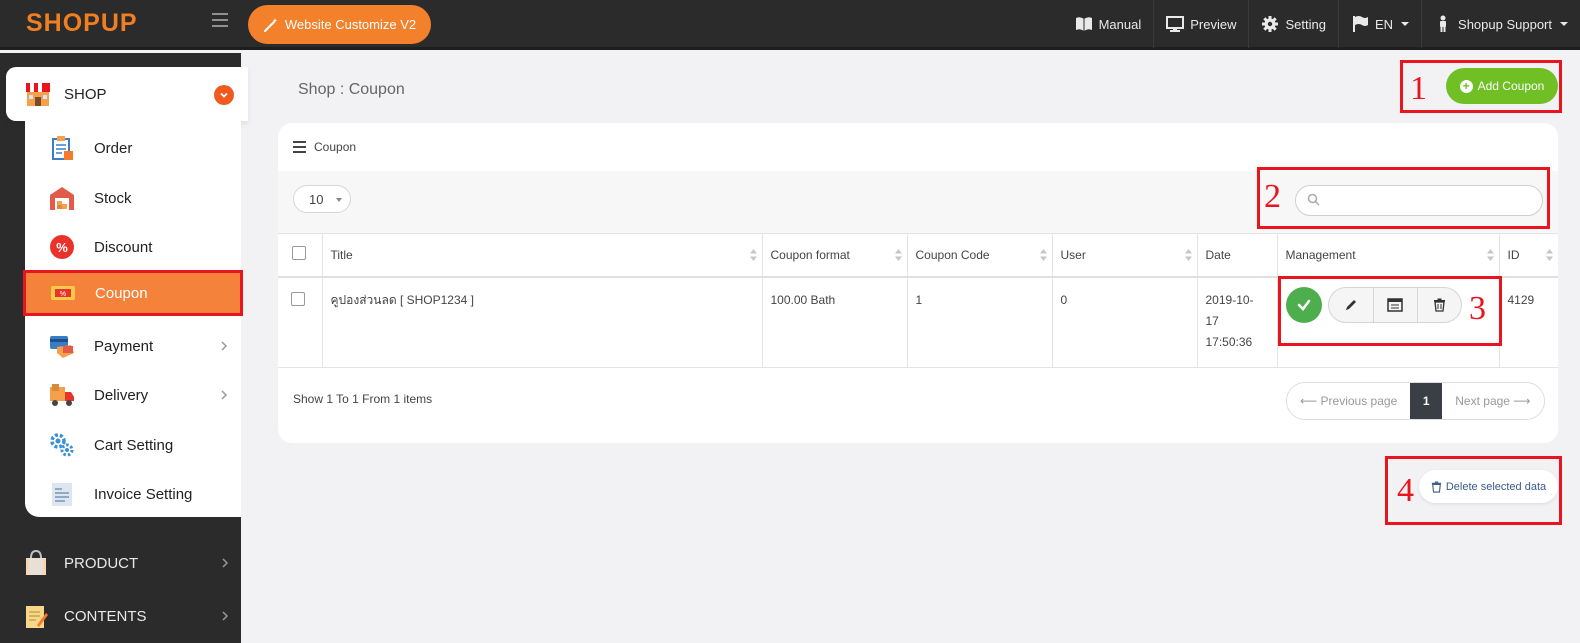 This screenshot has width=1580, height=643. I want to click on coupon-id-cell: 4129, so click(1528, 322).